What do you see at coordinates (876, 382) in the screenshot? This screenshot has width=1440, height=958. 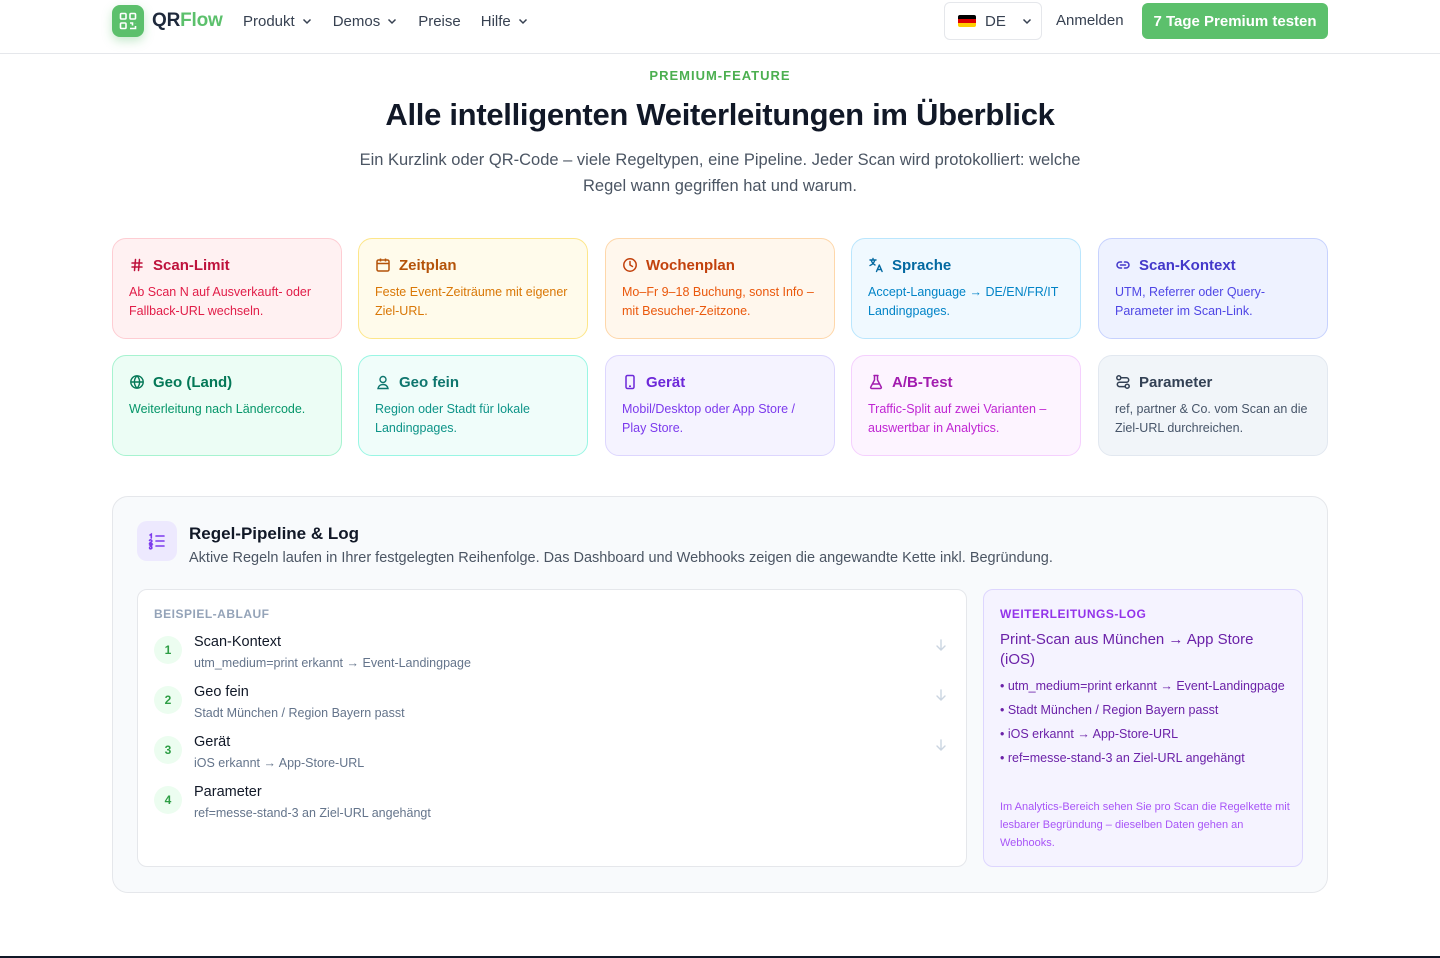 I see `flask-icon` at bounding box center [876, 382].